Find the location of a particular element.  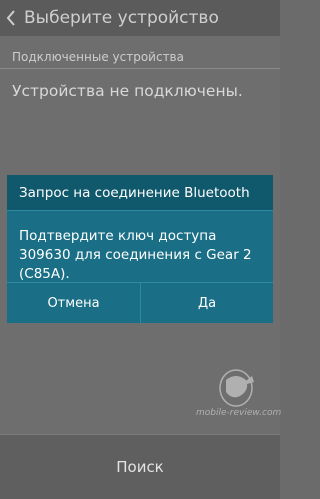

dialog-title-bar: Запрос на соединение Bluetooth is located at coordinates (140, 192).